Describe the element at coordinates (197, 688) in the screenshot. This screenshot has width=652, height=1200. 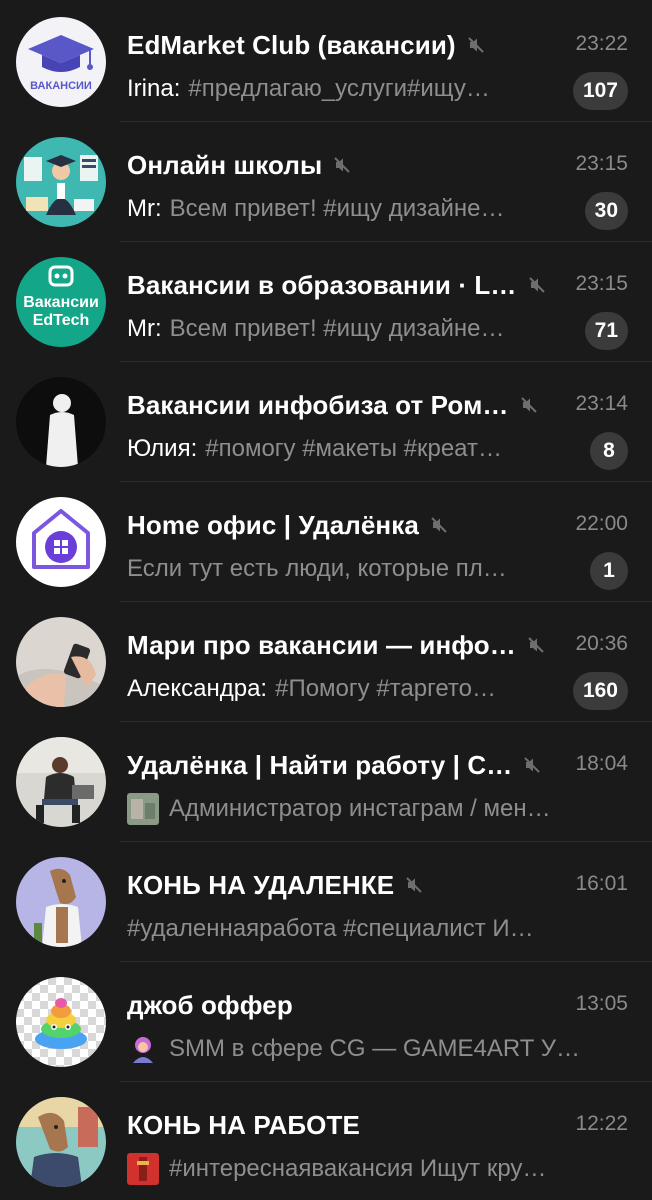
I see `chat-sender: Александра:` at that location.